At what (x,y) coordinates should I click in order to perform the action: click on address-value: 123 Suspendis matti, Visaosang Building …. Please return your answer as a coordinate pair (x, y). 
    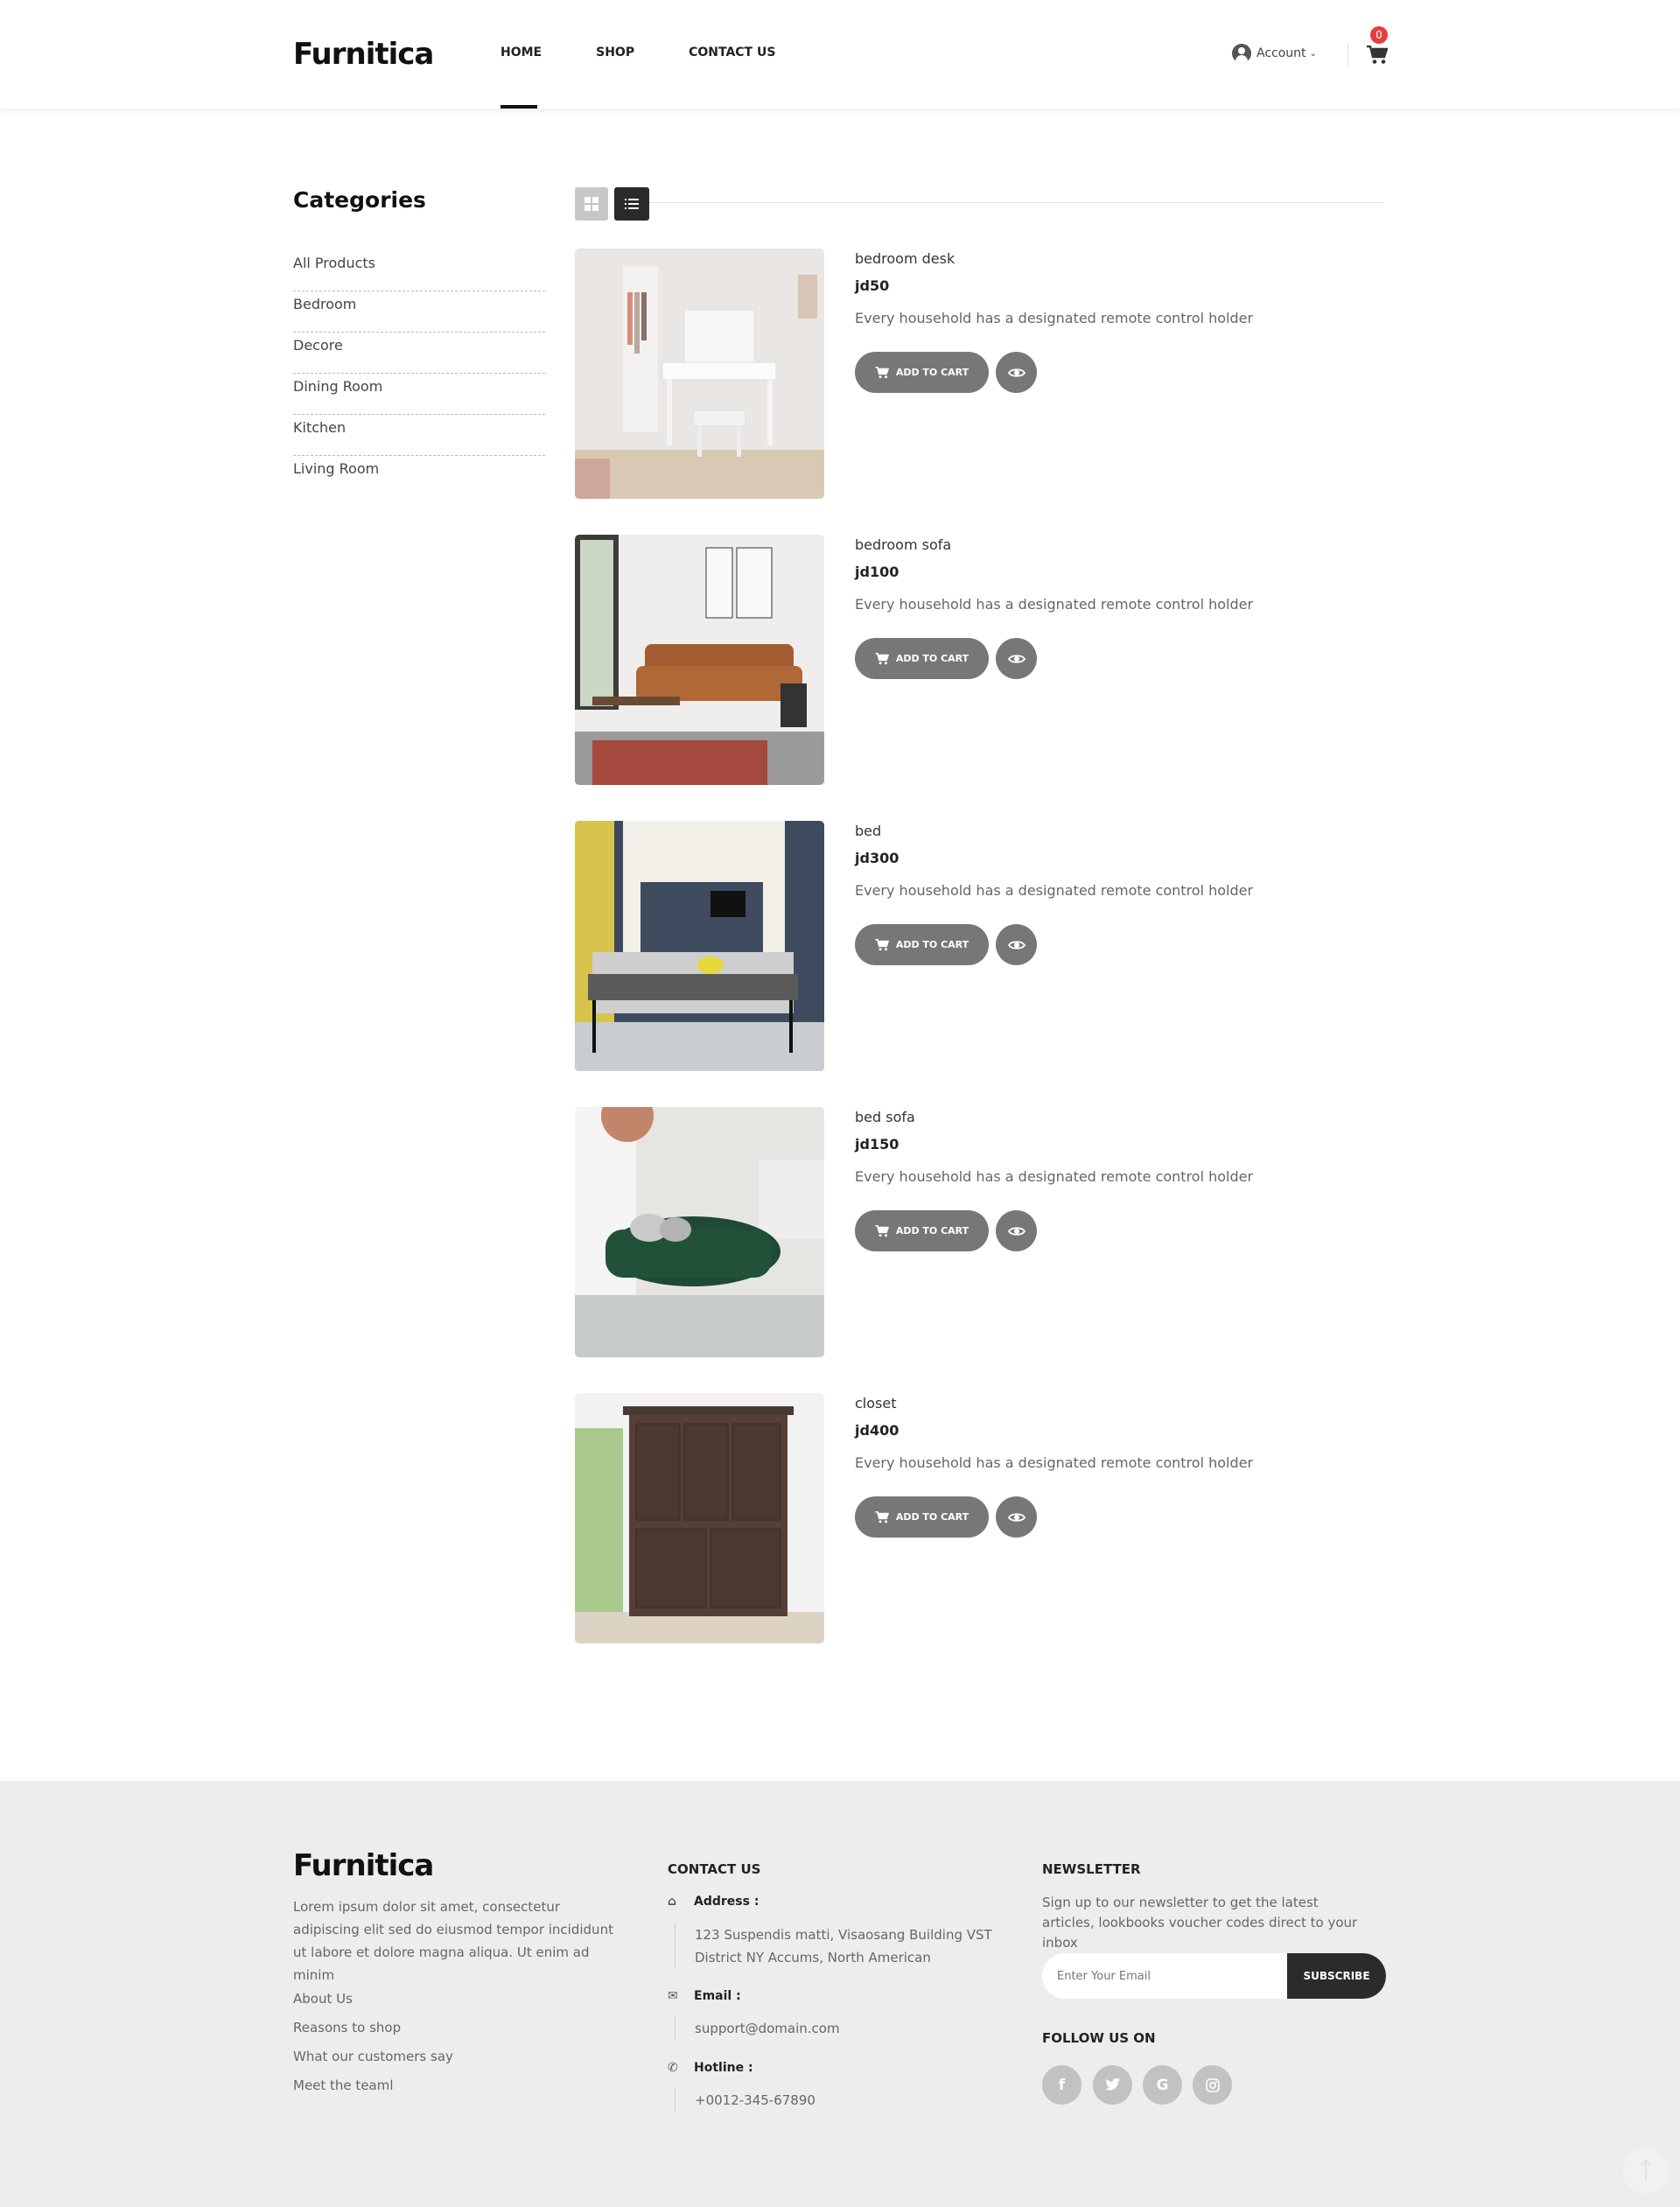
    Looking at the image, I should click on (843, 1946).